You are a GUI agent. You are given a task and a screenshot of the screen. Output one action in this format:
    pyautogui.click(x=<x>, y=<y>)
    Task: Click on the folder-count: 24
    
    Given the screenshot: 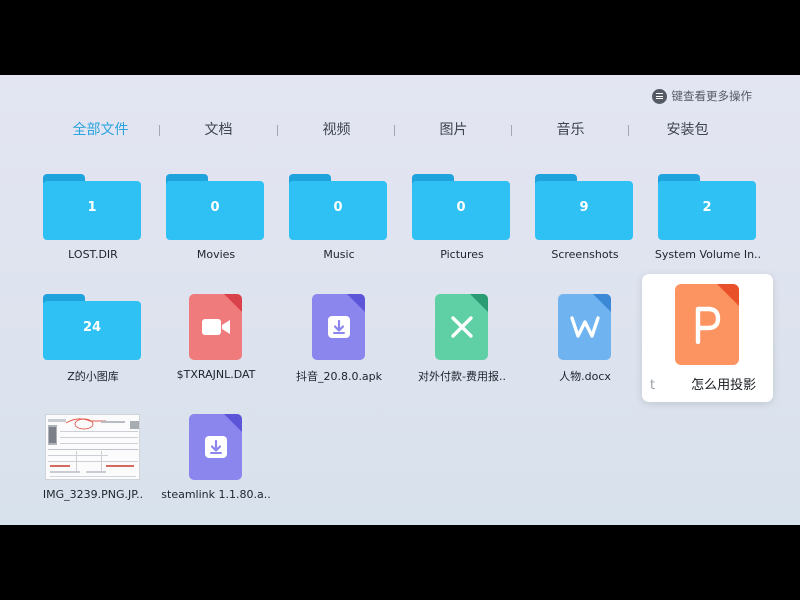 What is the action you would take?
    pyautogui.click(x=92, y=330)
    